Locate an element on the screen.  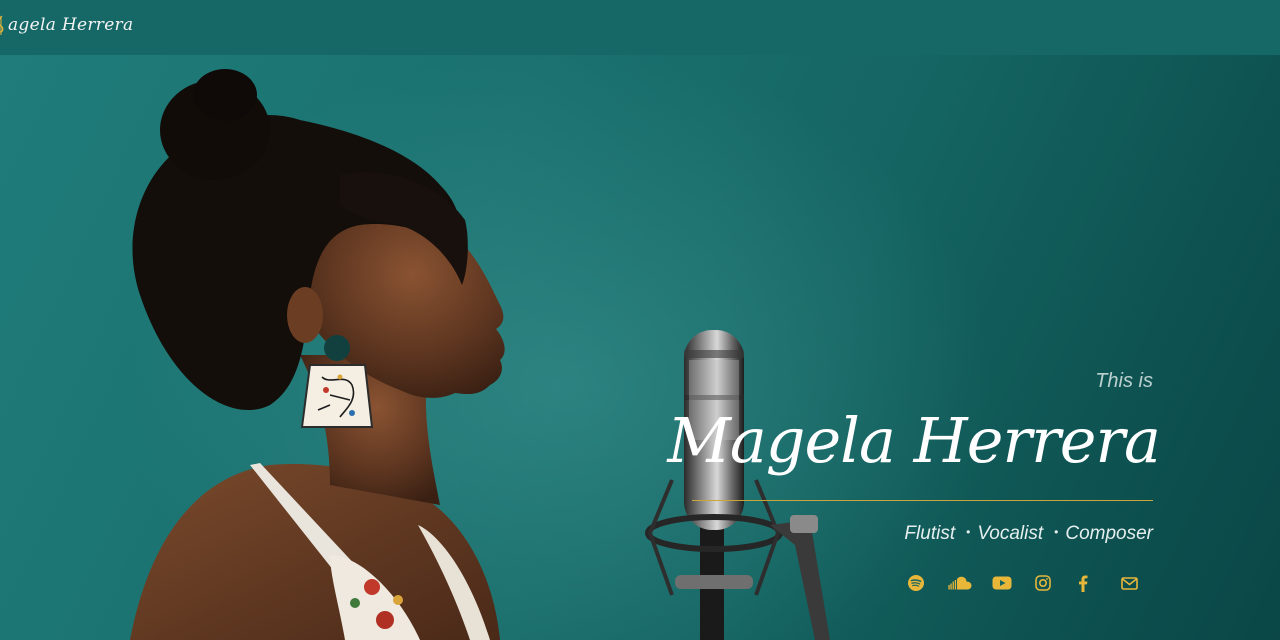
artist-name: Magela Herrera is located at coordinates (914, 440).